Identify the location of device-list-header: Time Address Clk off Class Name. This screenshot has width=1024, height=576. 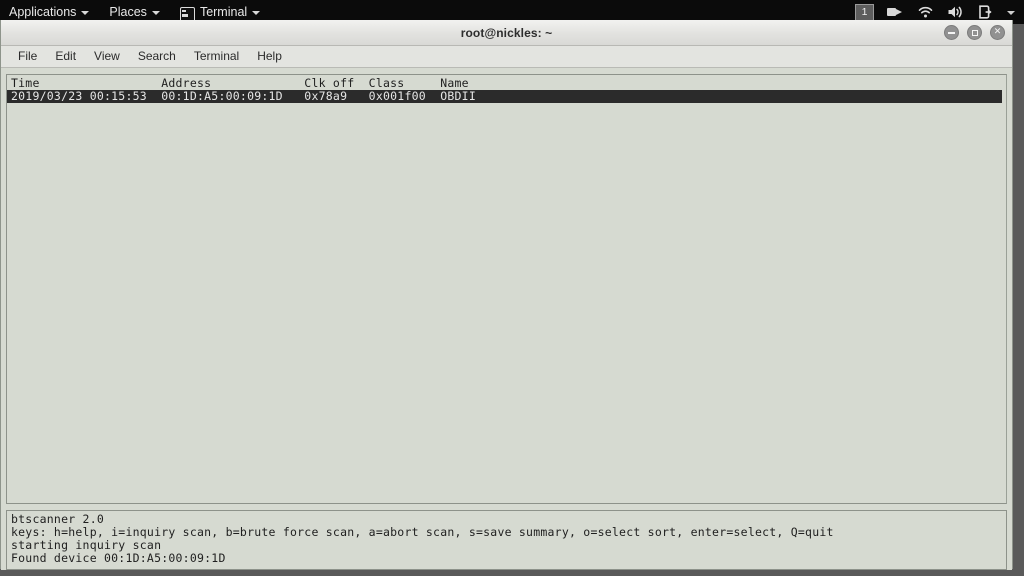
(240, 83).